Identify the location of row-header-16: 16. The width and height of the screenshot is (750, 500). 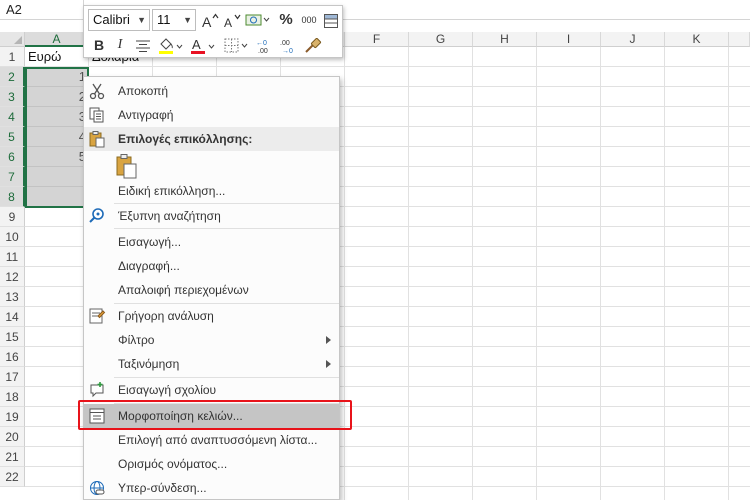
(12, 357).